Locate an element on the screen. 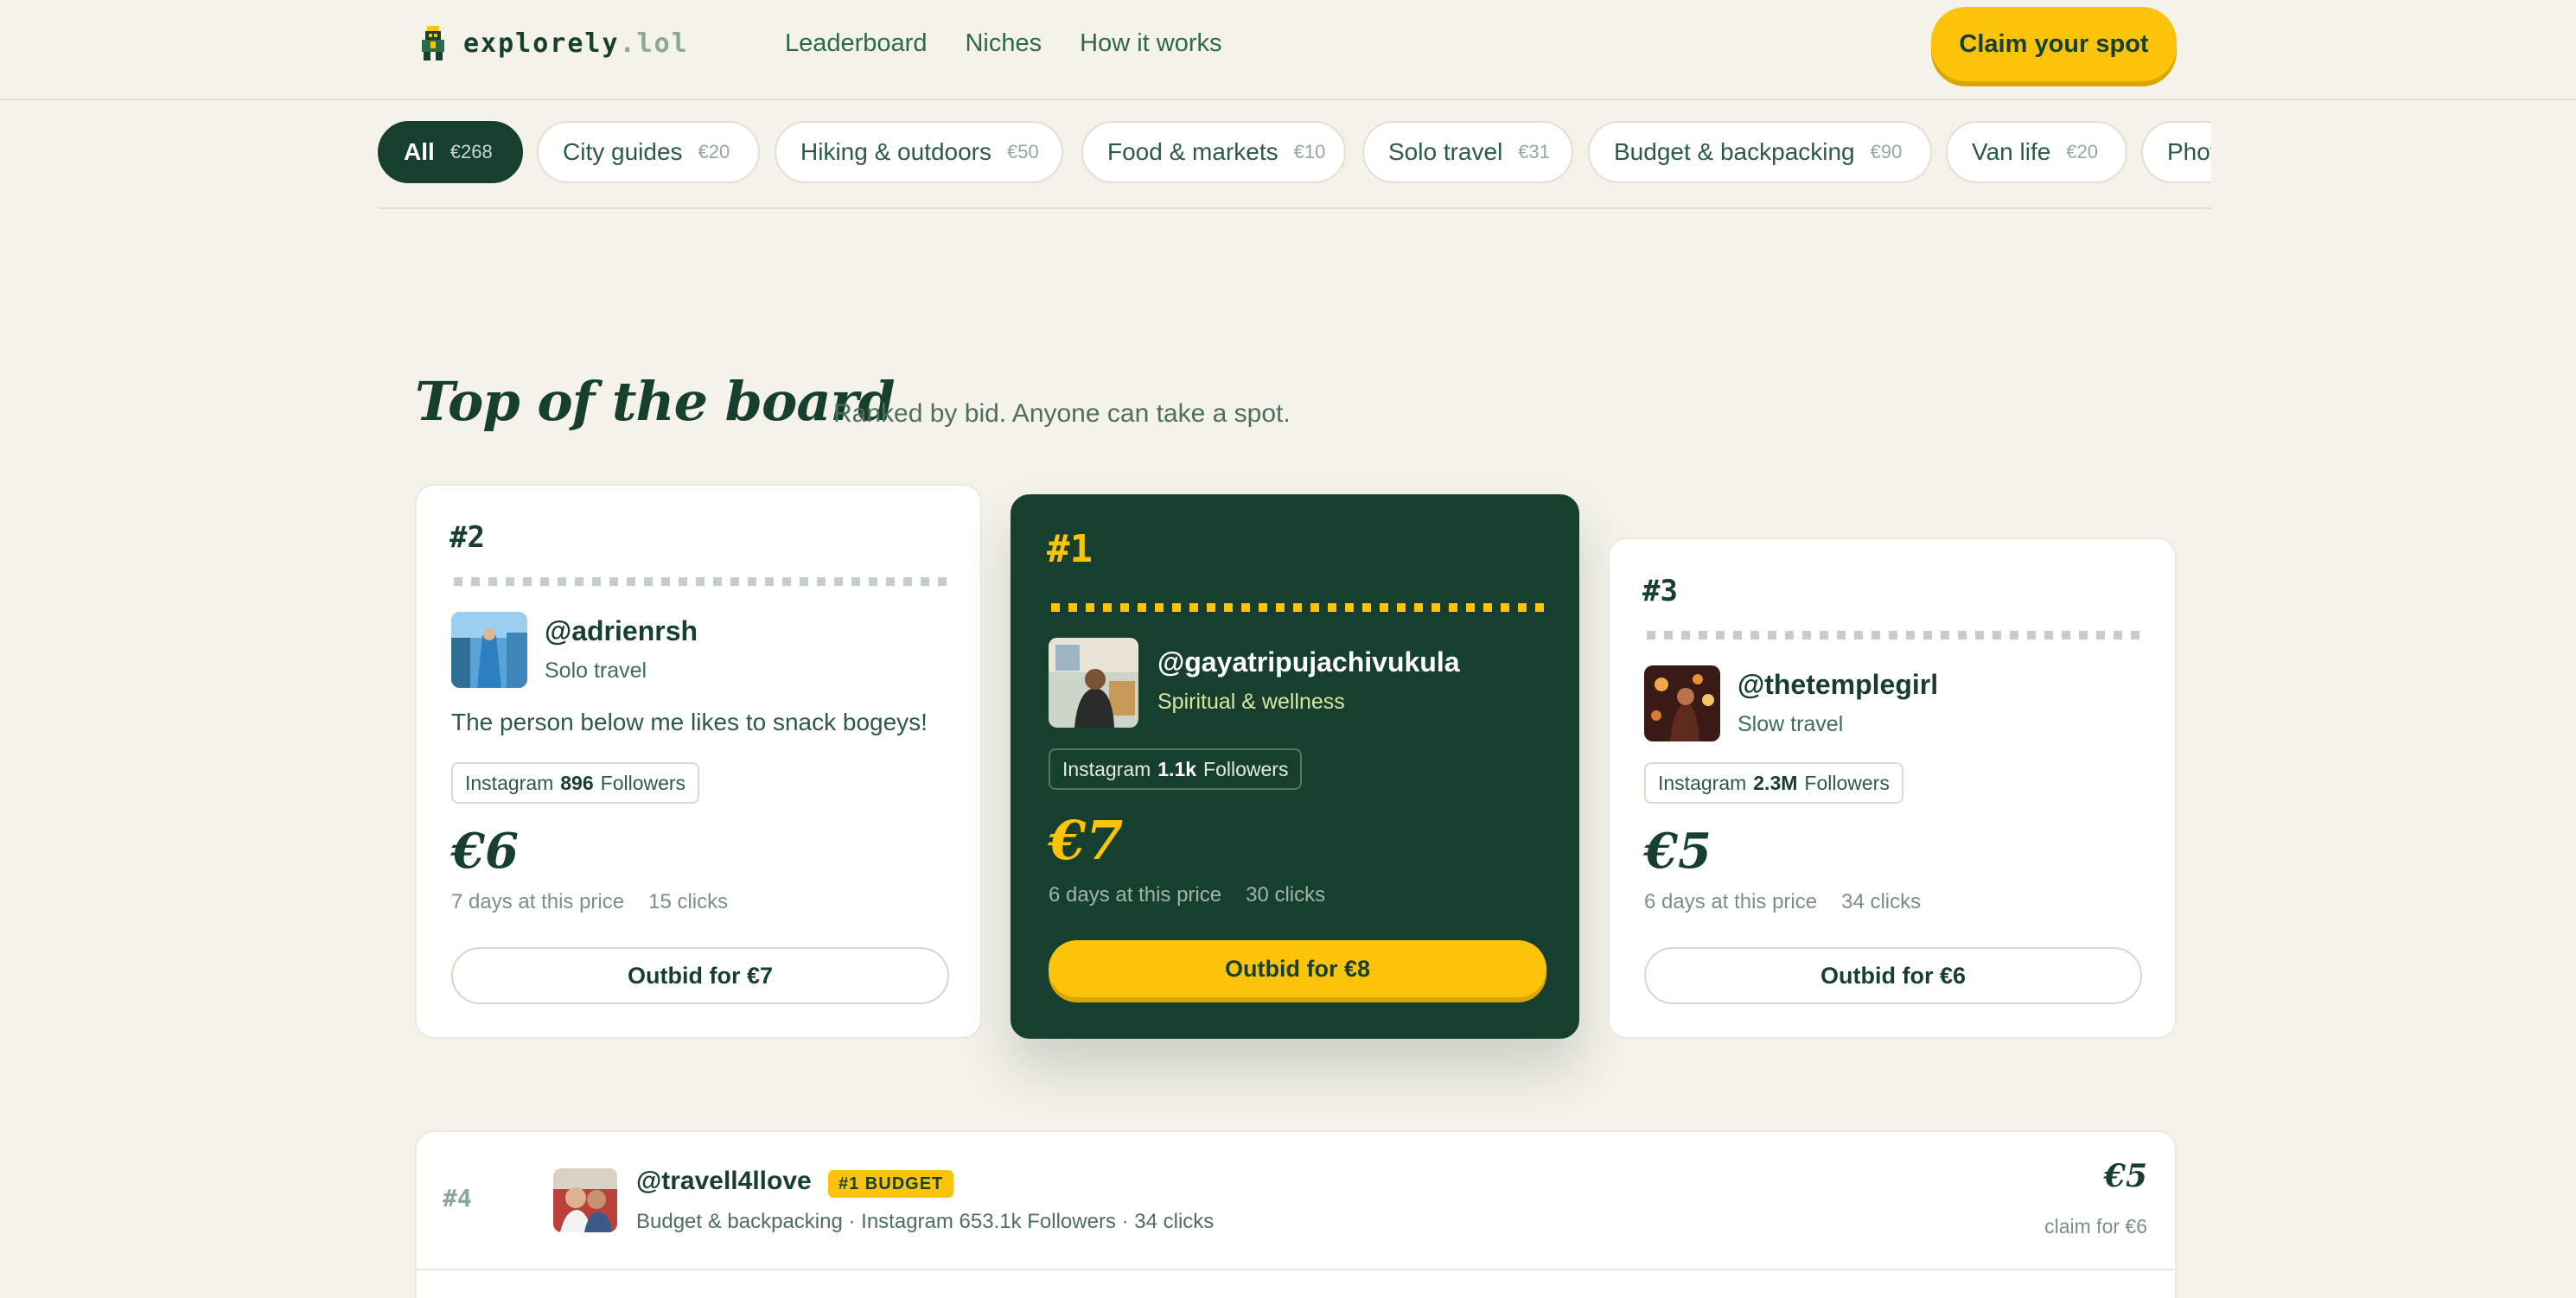  rank-label: #2 is located at coordinates (467, 537).